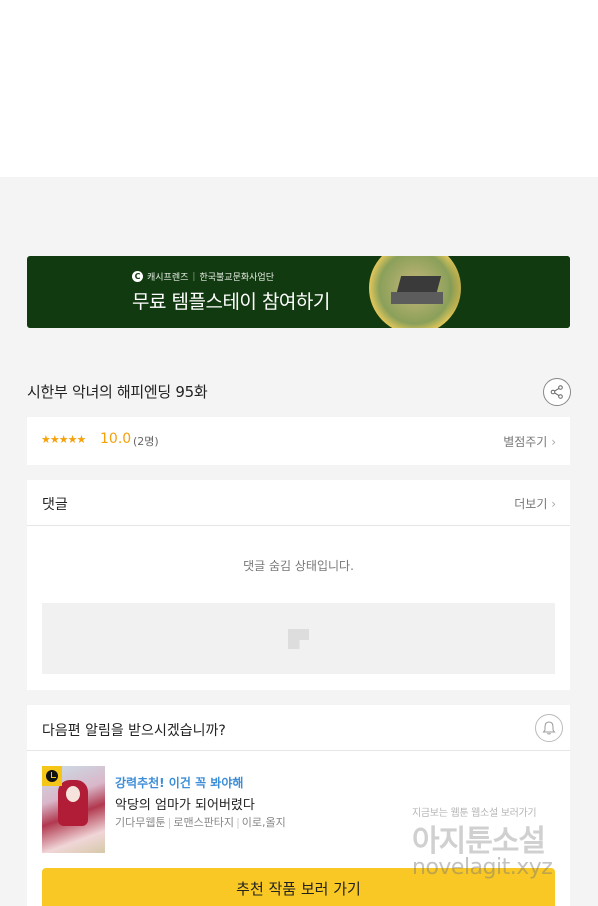  I want to click on rating-score: 10.0, so click(116, 439).